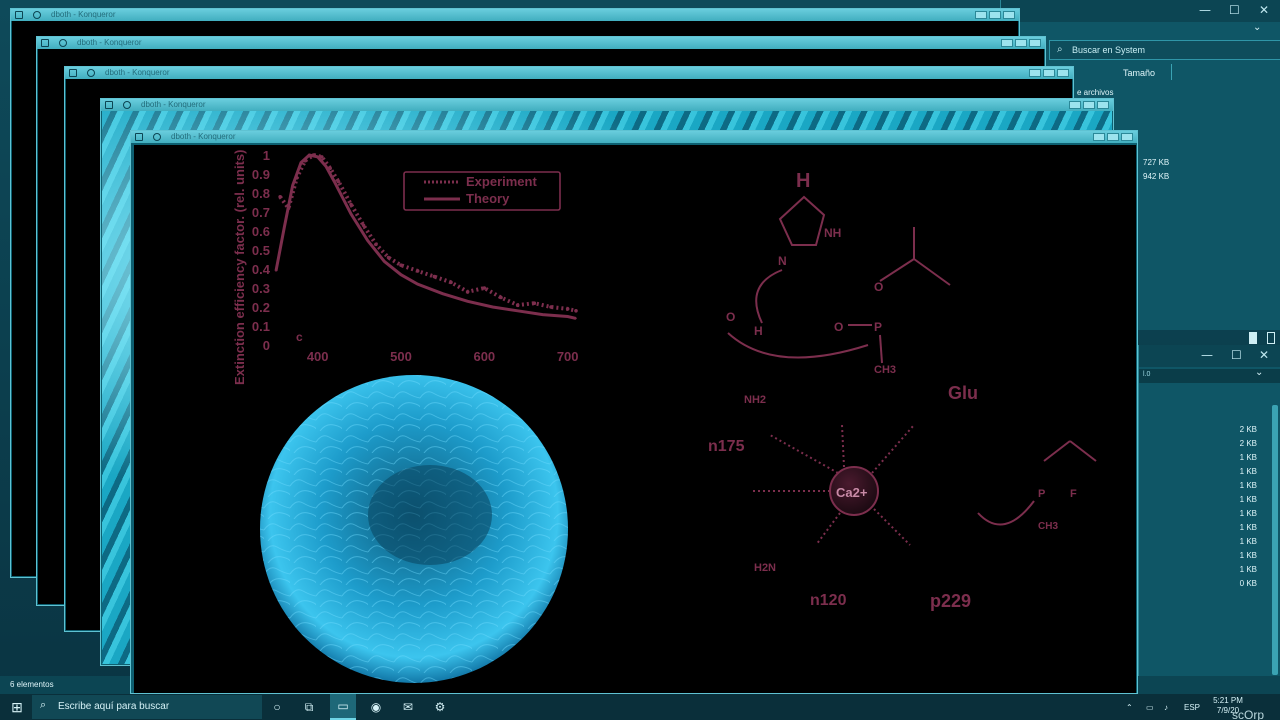 Image resolution: width=1280 pixels, height=720 pixels. I want to click on volume-icon: ♪, so click(1166, 707).